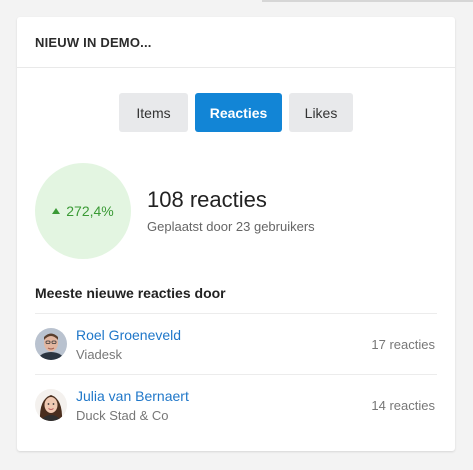 Image resolution: width=473 pixels, height=470 pixels. What do you see at coordinates (321, 112) in the screenshot?
I see `tab-likes: Likes` at bounding box center [321, 112].